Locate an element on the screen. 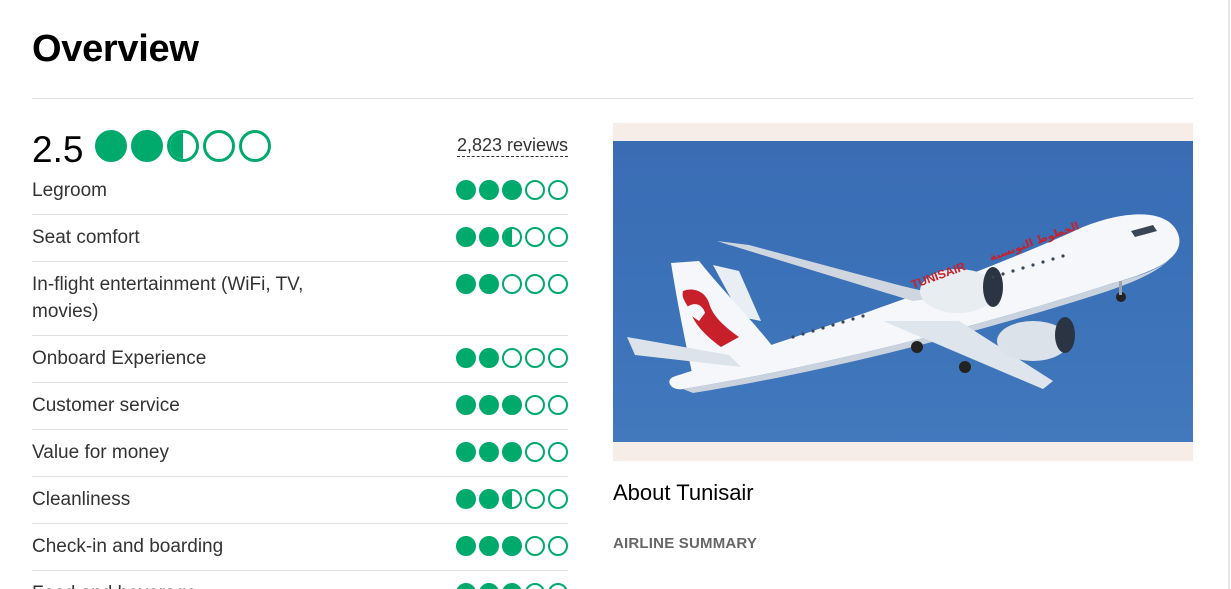 The image size is (1231, 589). category-label: Onboard Experience is located at coordinates (119, 358).